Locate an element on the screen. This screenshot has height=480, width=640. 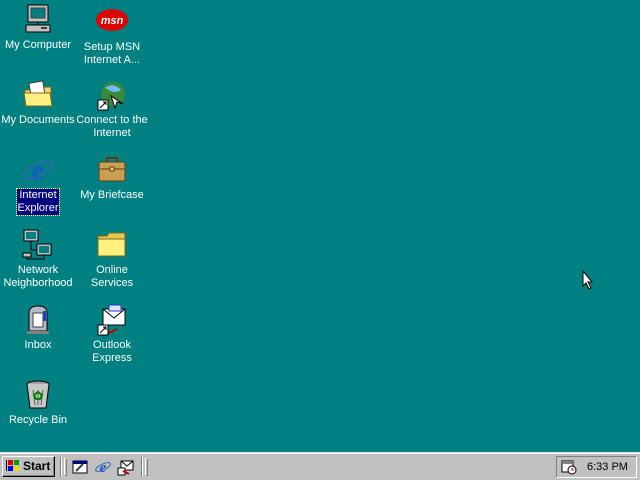
scheduler-icon is located at coordinates (569, 467).